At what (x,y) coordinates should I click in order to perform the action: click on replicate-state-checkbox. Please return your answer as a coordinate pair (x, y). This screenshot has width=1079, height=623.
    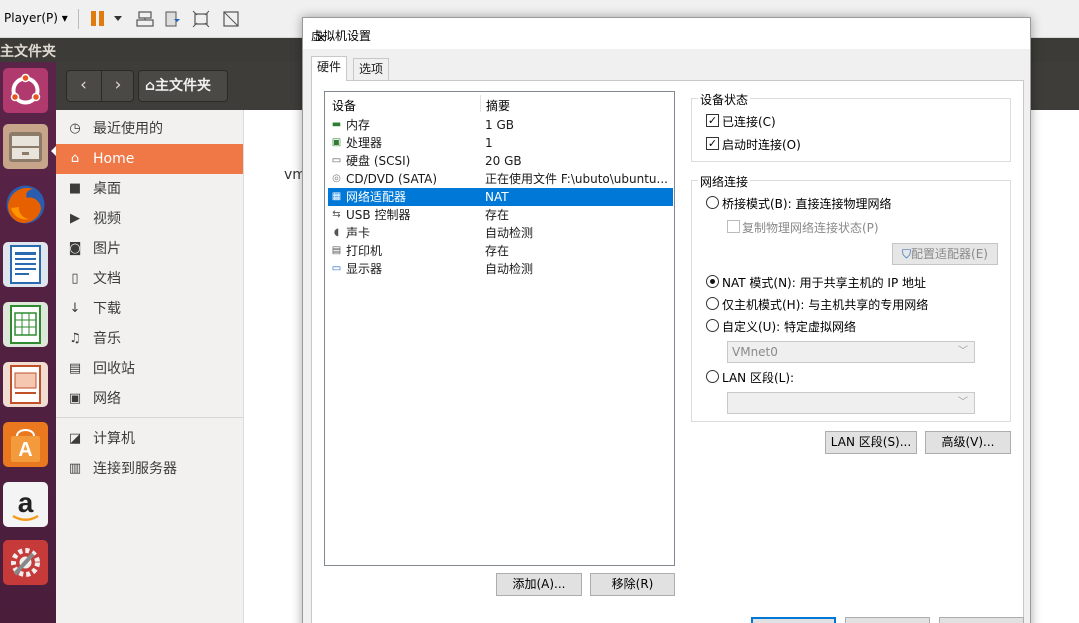
    Looking at the image, I should click on (733, 226).